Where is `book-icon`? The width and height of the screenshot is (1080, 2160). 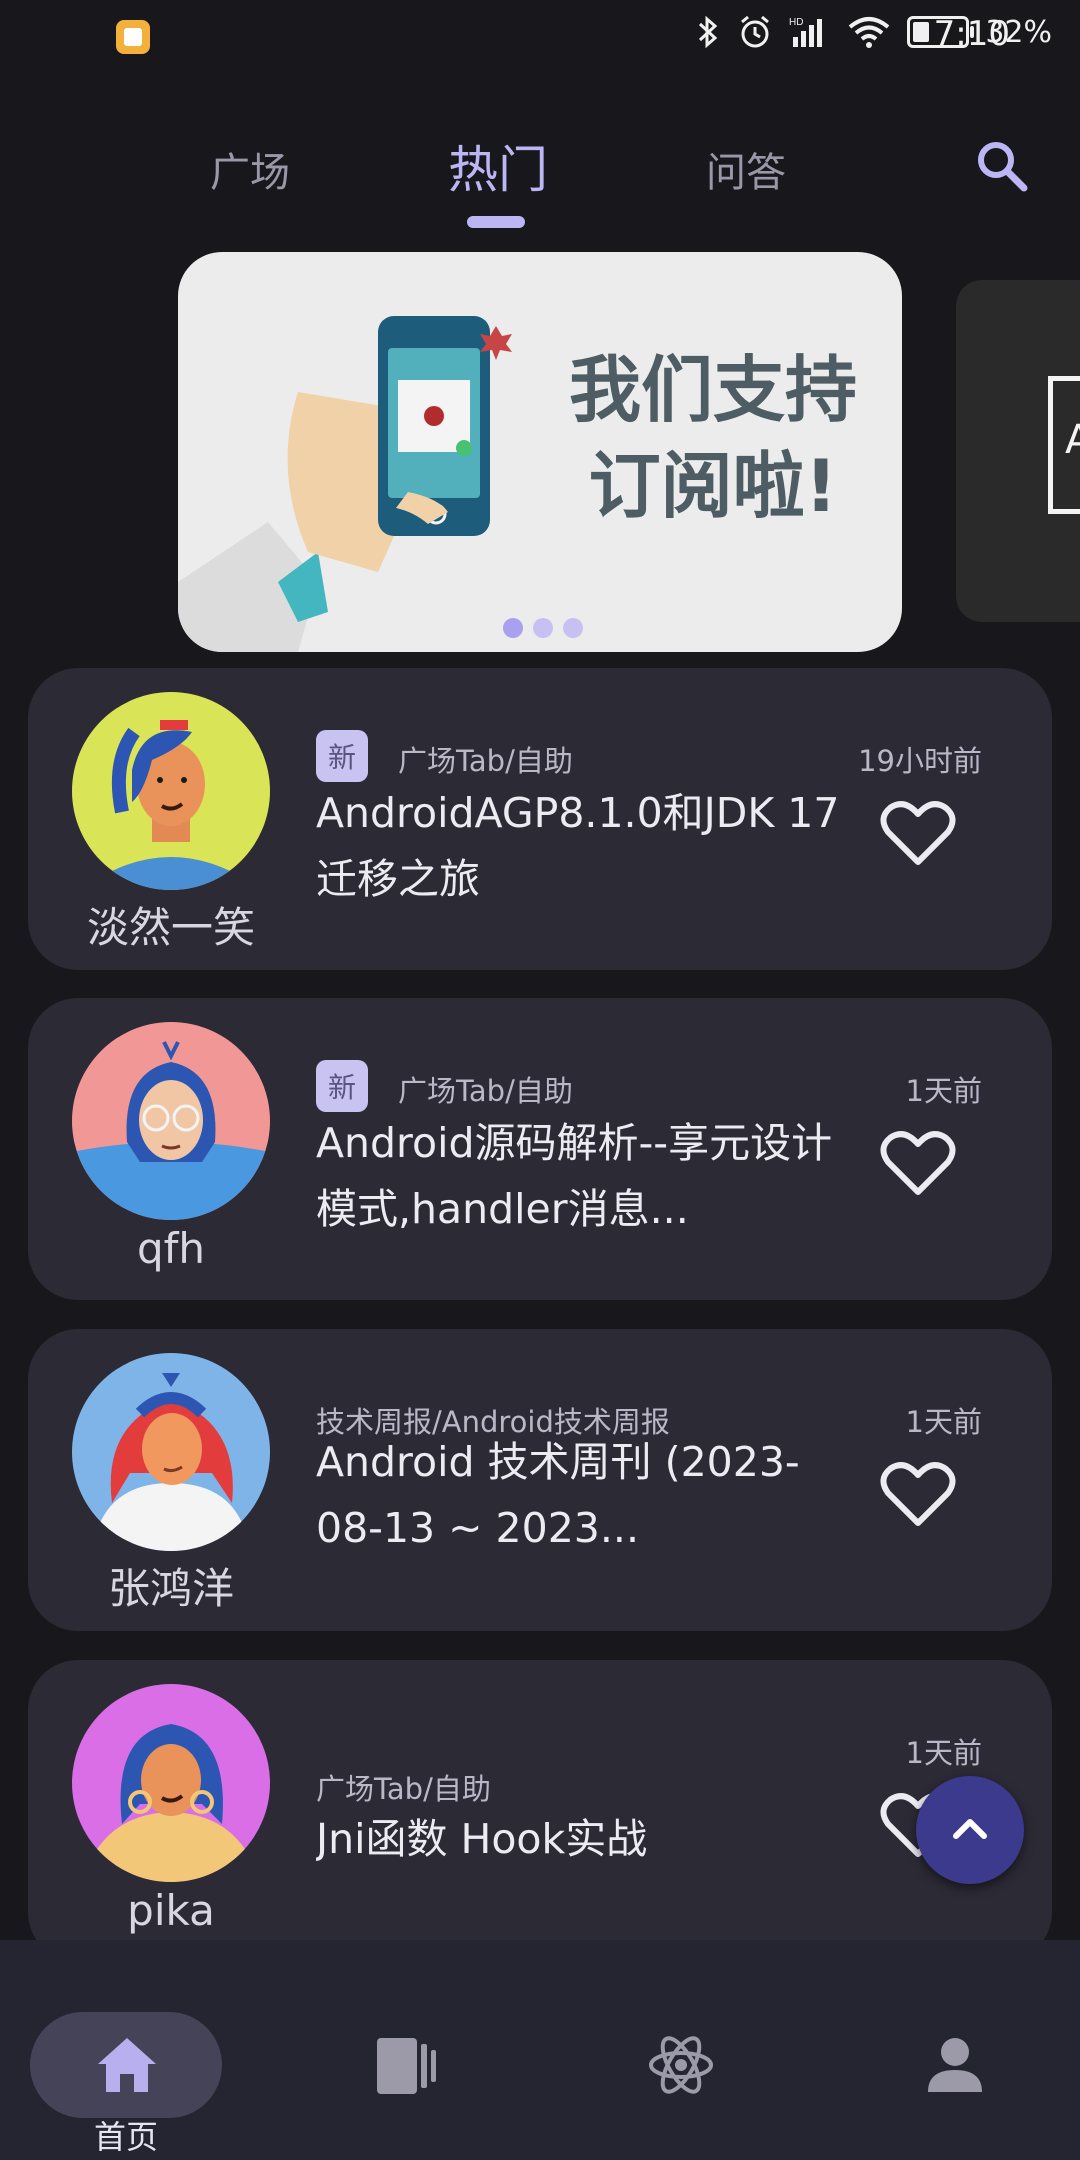 book-icon is located at coordinates (406, 2066).